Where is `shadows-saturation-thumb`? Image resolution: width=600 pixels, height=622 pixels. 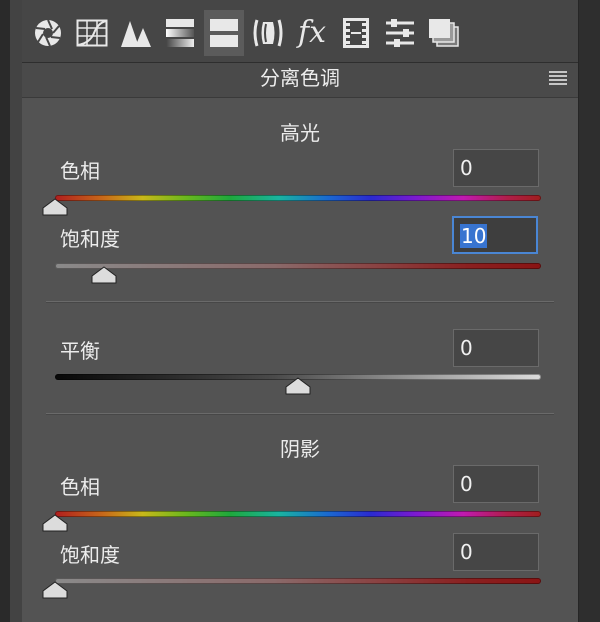 shadows-saturation-thumb is located at coordinates (55, 590).